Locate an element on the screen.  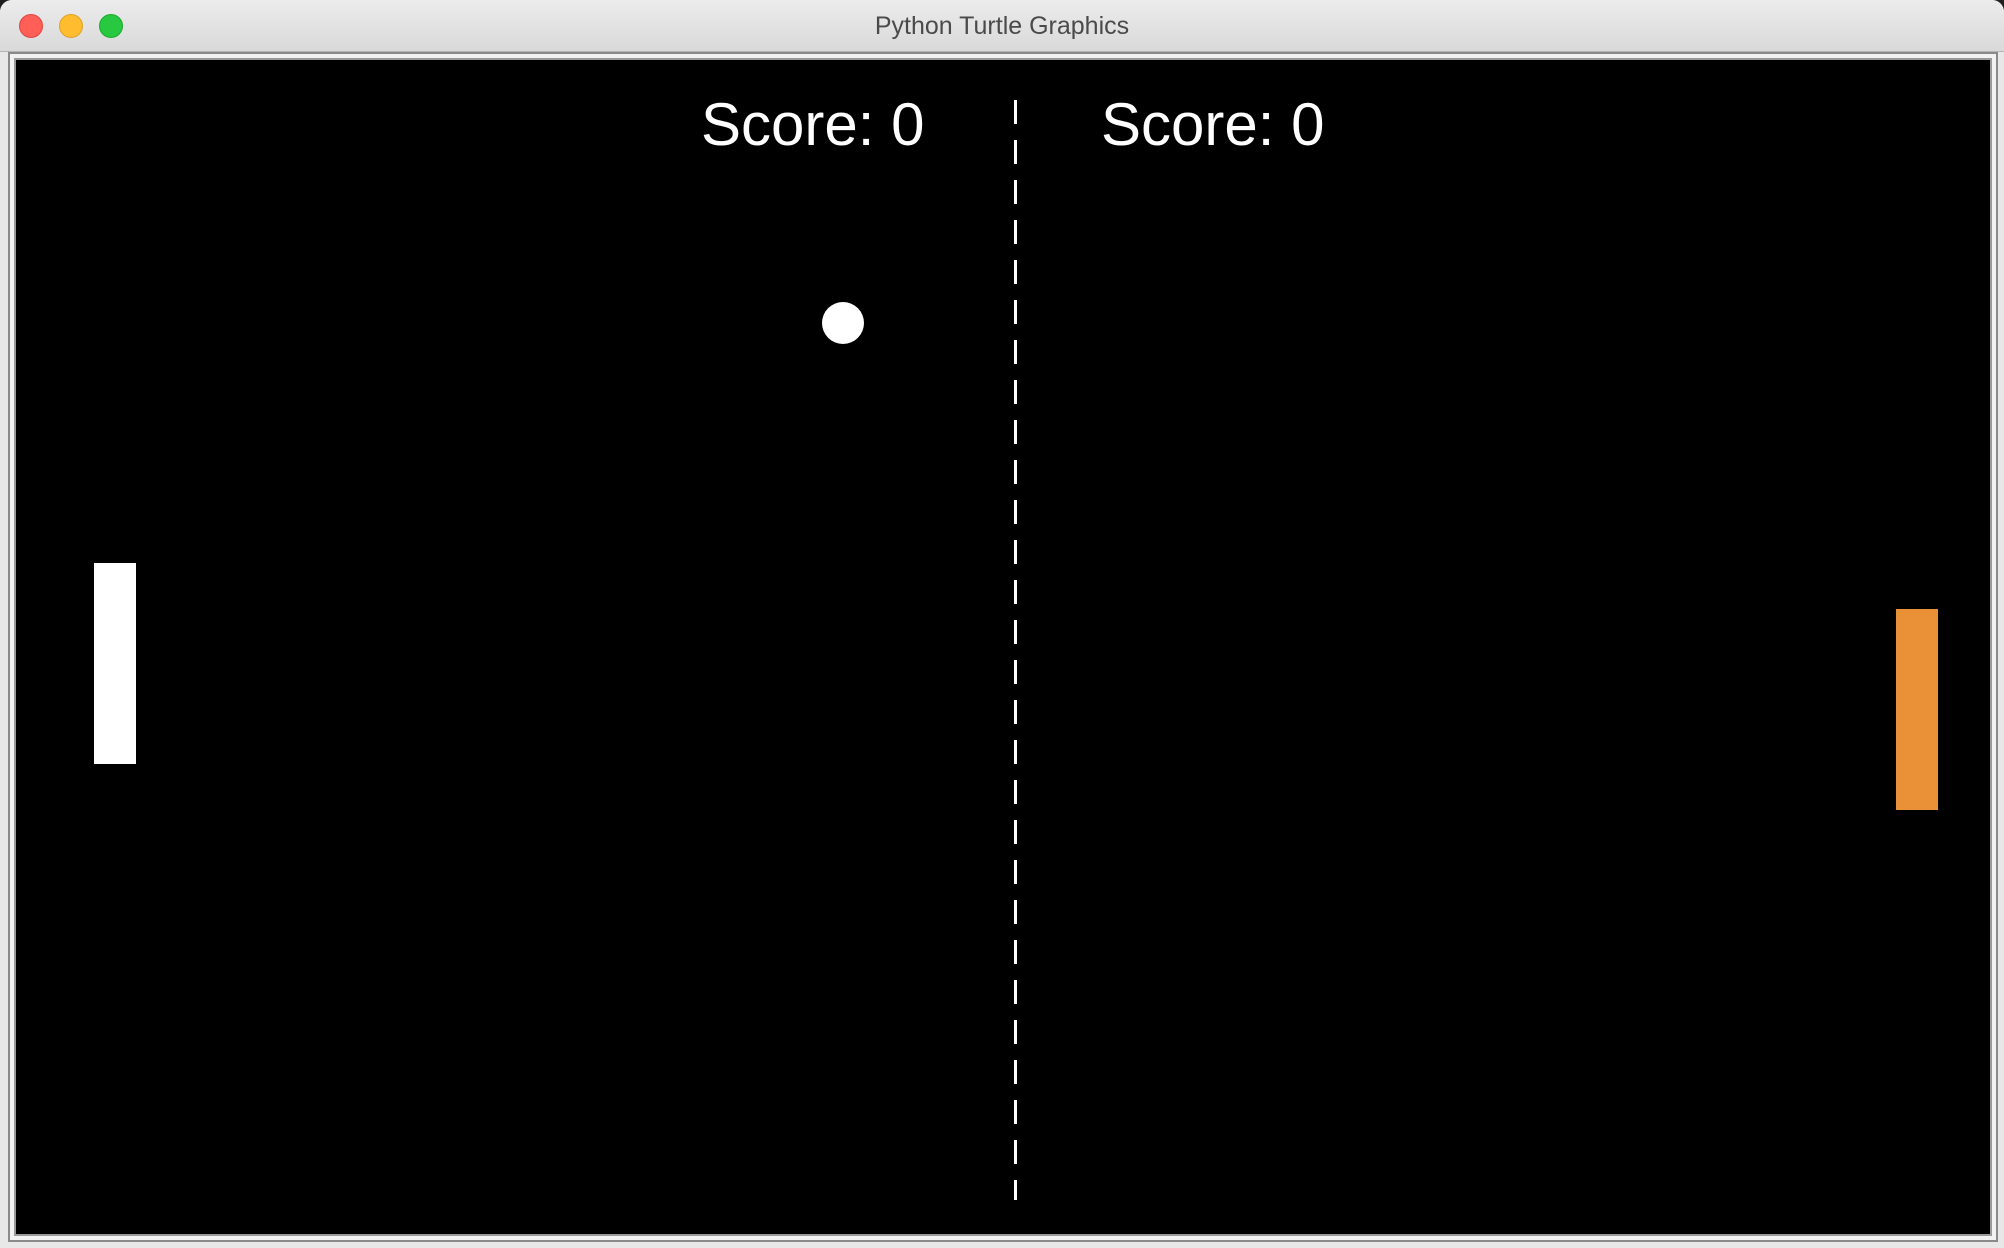
title-bar: Python Turtle Graphics is located at coordinates (1002, 26).